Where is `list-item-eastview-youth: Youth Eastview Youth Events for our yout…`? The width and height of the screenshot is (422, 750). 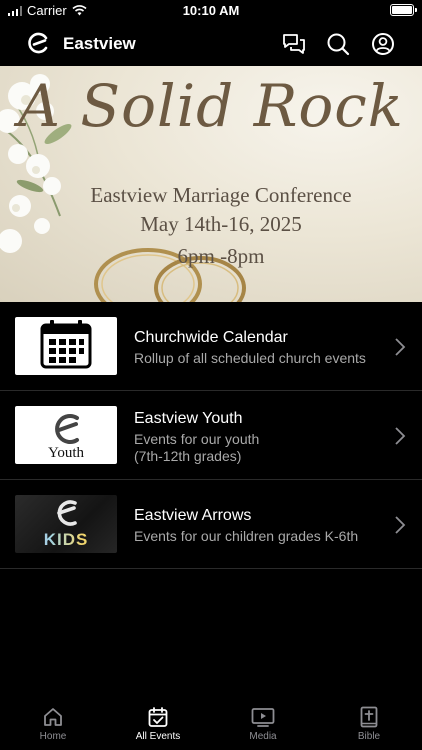
list-item-eastview-youth: Youth Eastview Youth Events for our yout… is located at coordinates (211, 435).